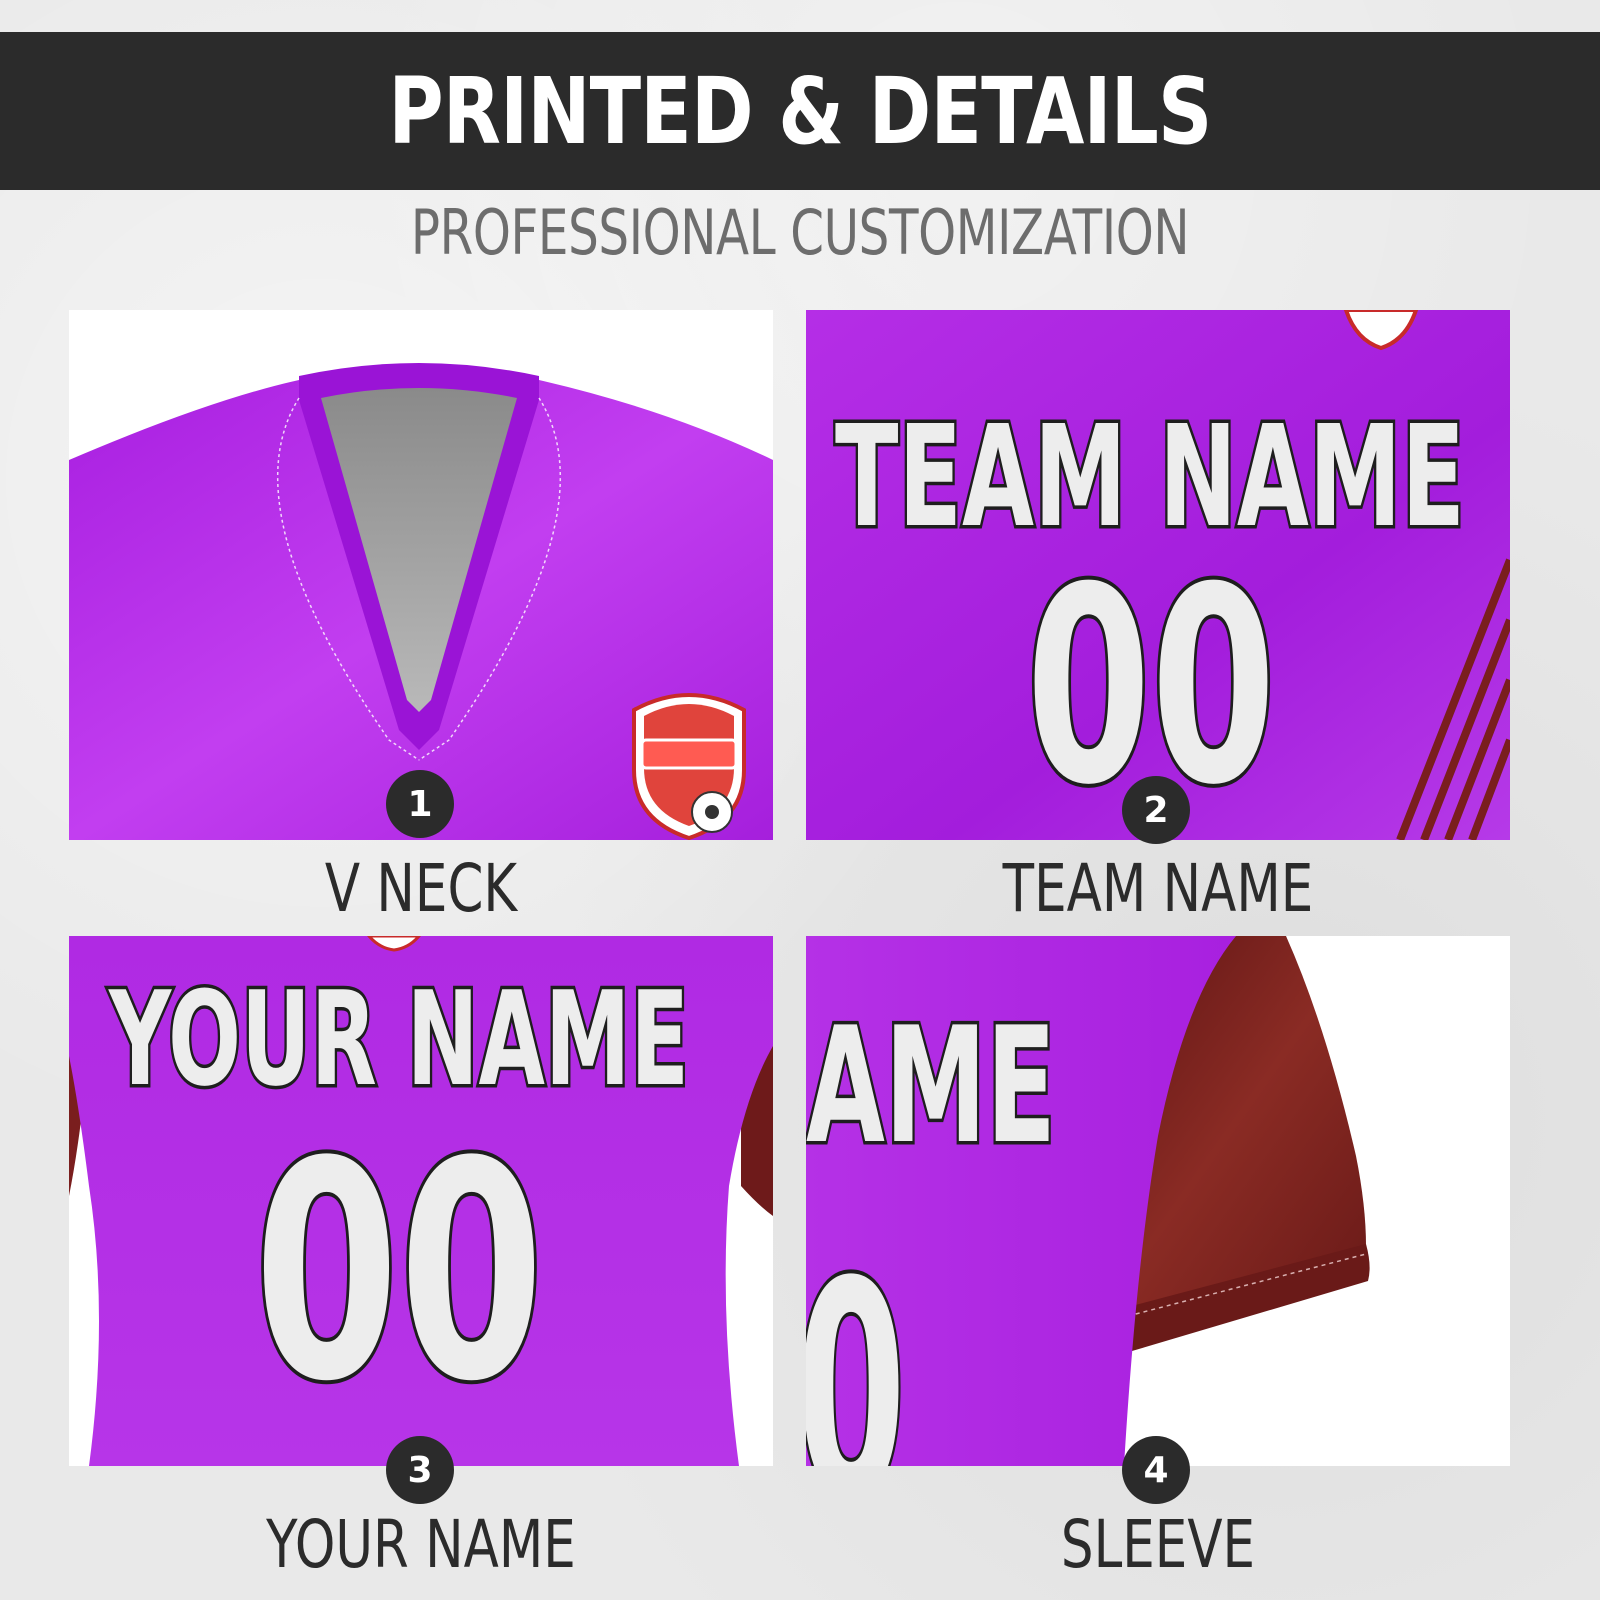  What do you see at coordinates (1158, 1201) in the screenshot?
I see `sleeve-image: AME 0` at bounding box center [1158, 1201].